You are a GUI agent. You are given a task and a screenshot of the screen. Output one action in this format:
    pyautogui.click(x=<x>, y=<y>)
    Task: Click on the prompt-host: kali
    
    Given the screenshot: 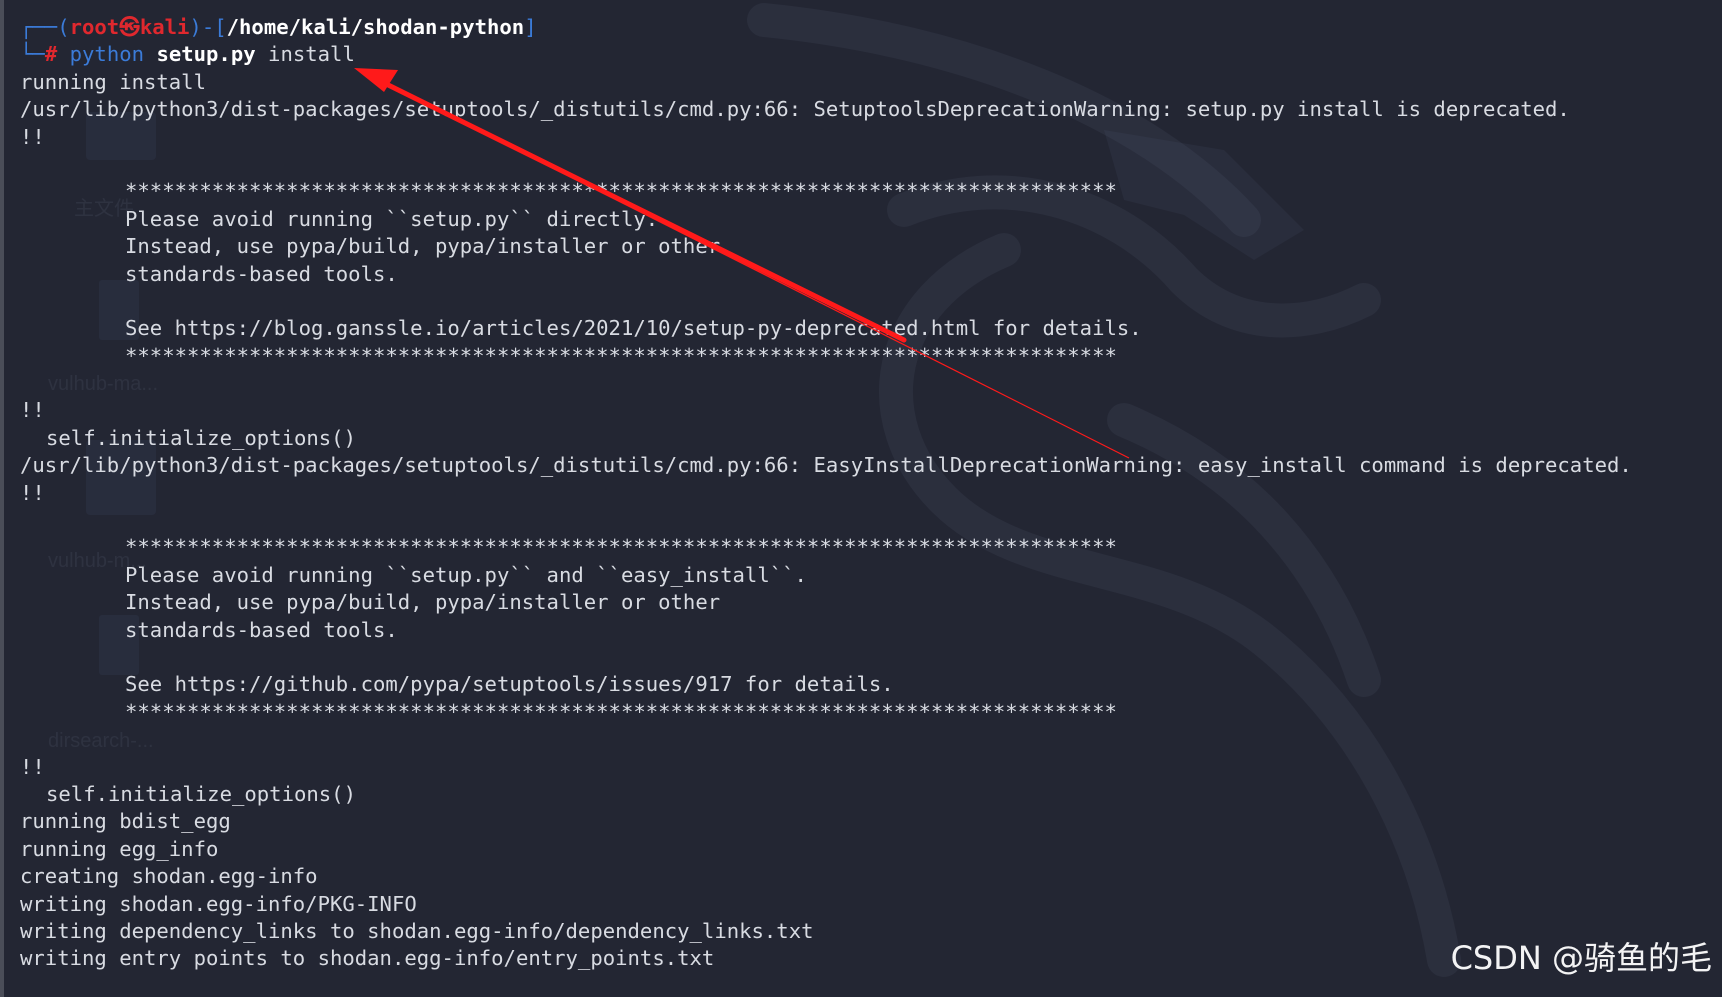 What is the action you would take?
    pyautogui.click(x=164, y=27)
    